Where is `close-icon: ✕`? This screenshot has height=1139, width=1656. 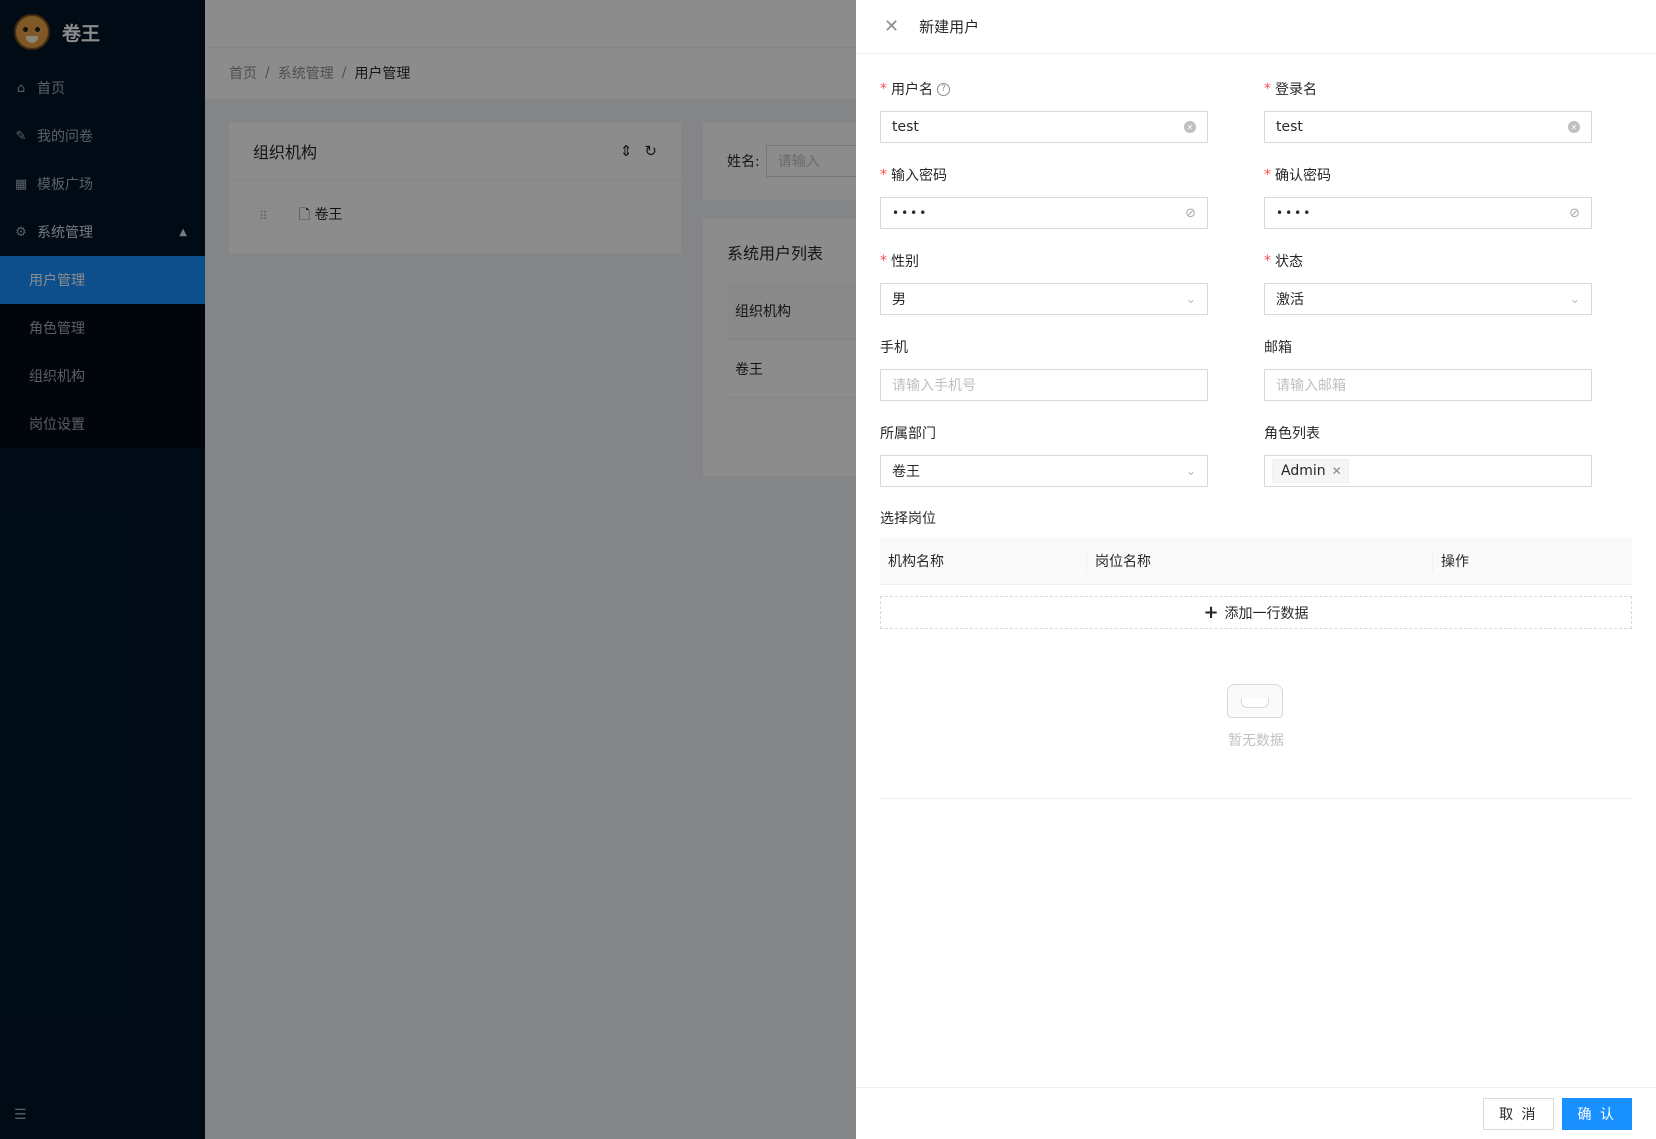 close-icon: ✕ is located at coordinates (891, 26).